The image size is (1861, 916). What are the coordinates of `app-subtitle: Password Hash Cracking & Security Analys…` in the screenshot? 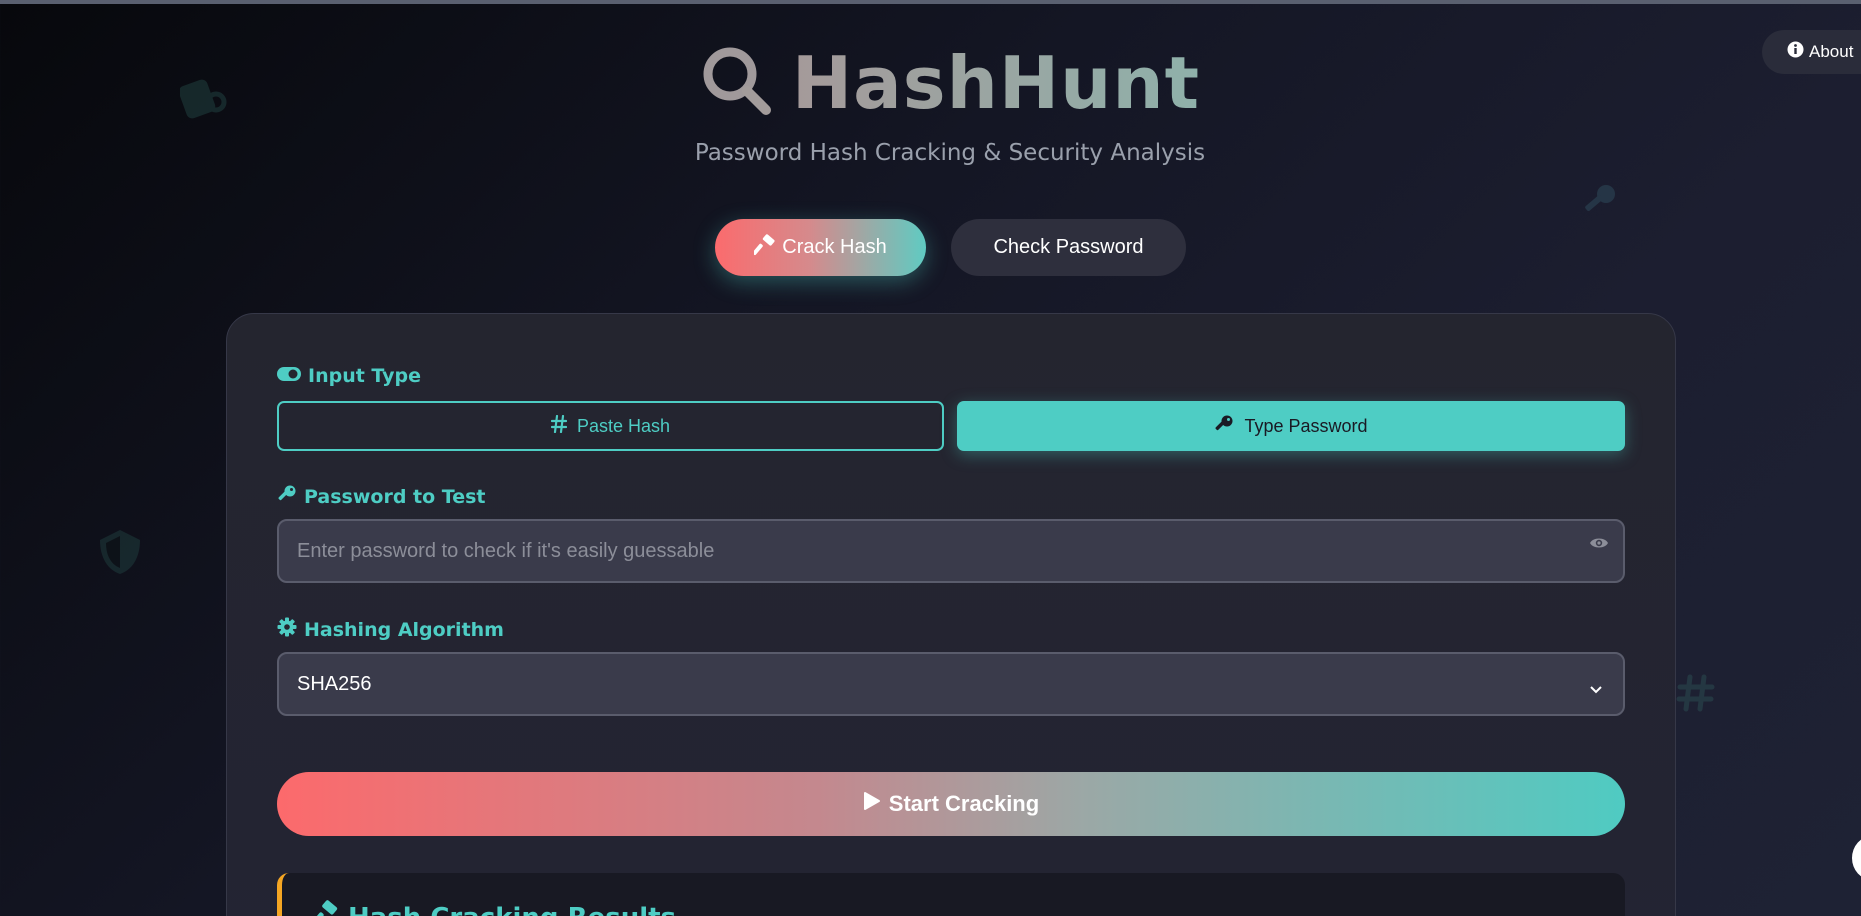 It's located at (950, 153).